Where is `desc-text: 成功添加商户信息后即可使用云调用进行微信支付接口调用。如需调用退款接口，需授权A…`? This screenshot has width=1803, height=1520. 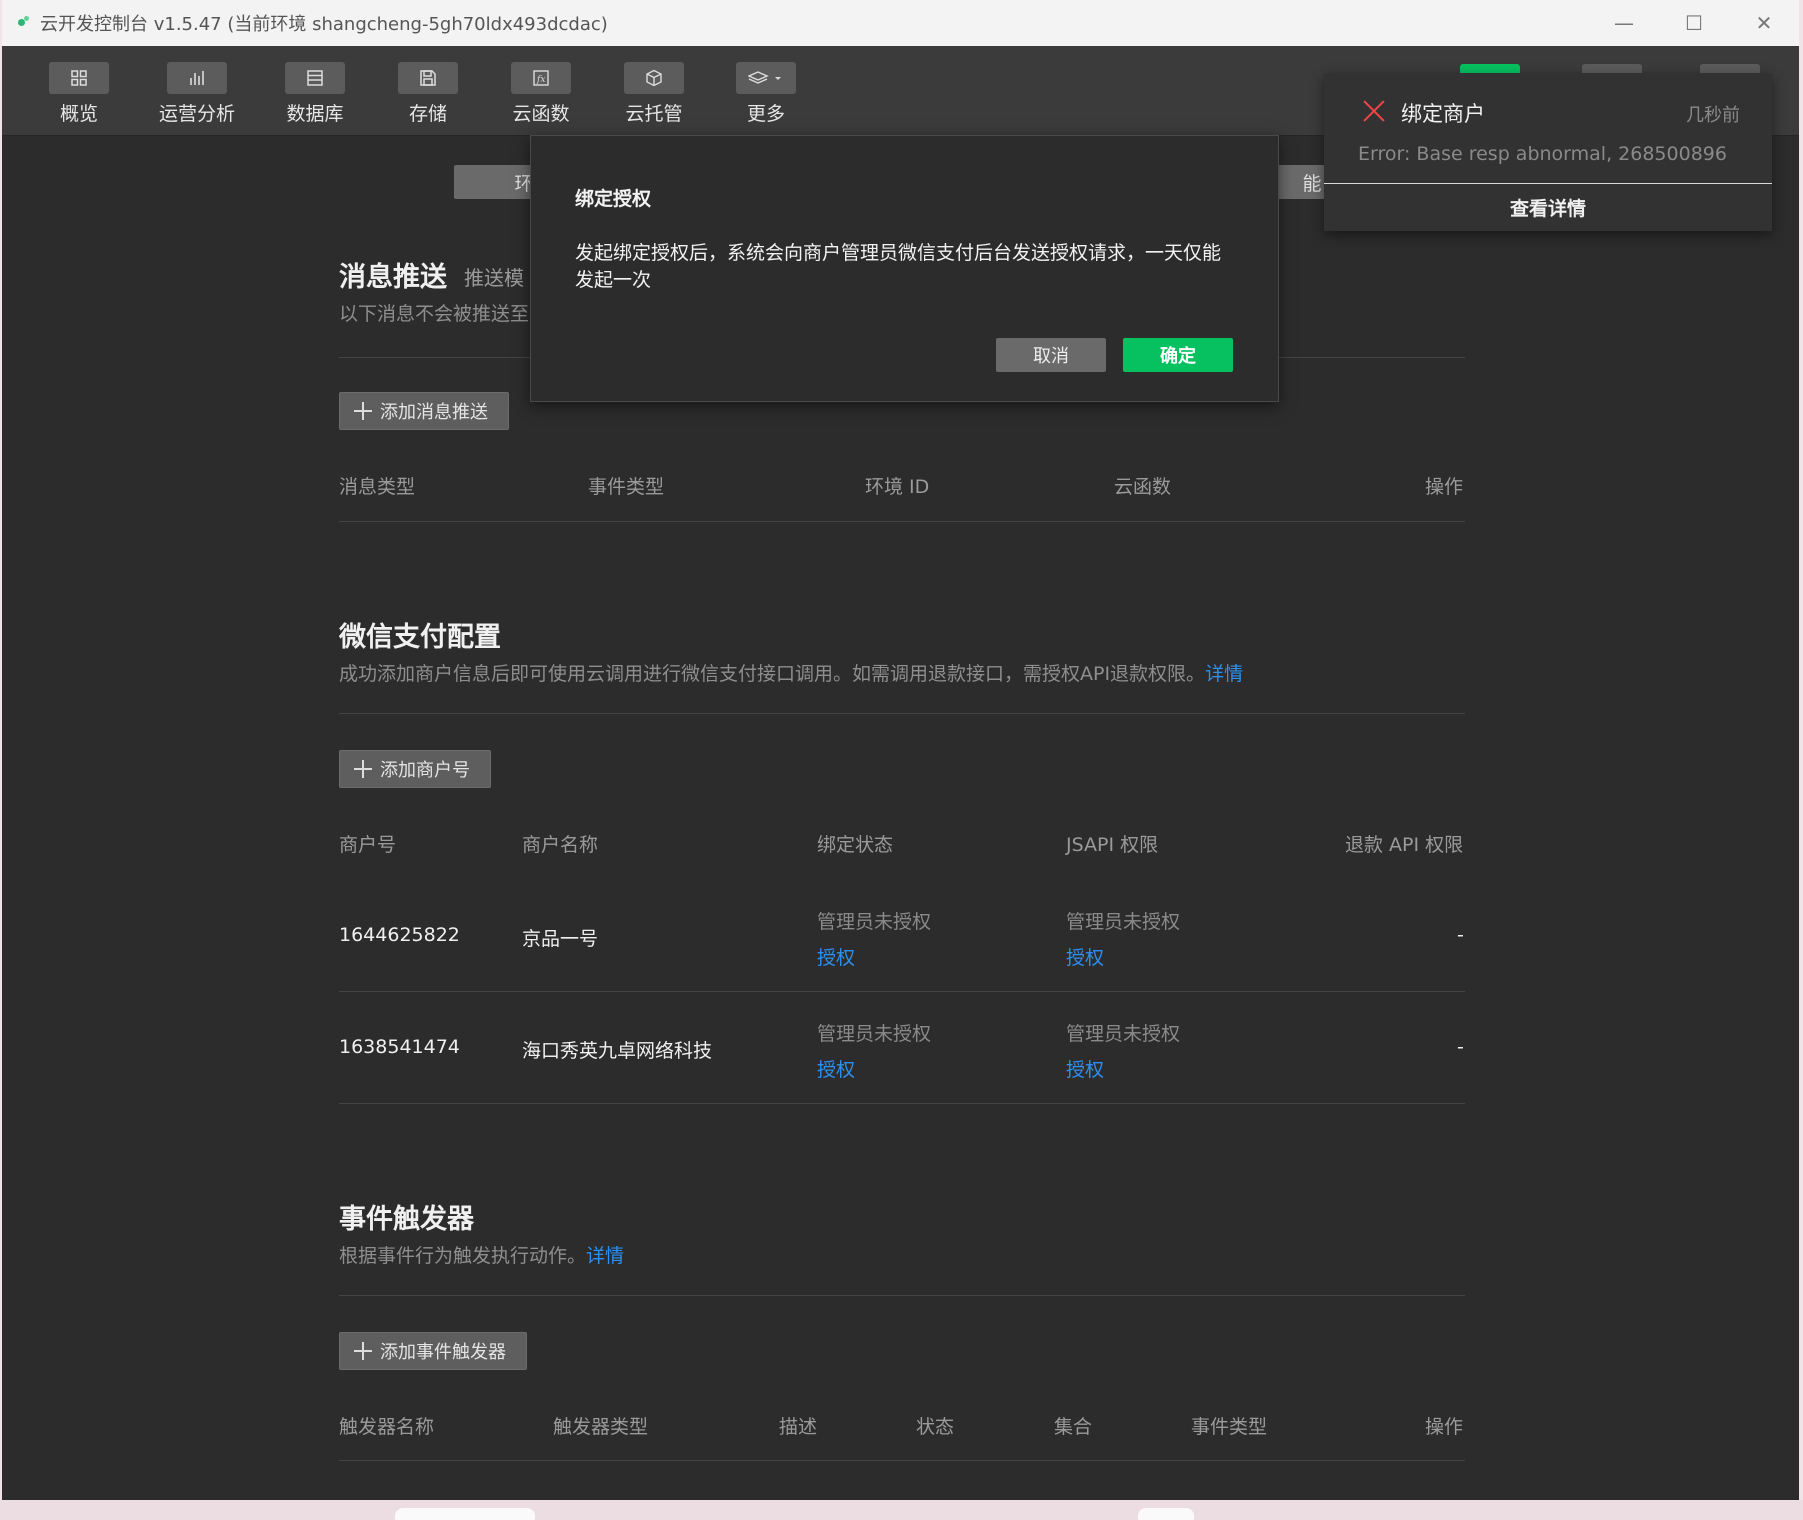
desc-text: 成功添加商户信息后即可使用云调用进行微信支付接口调用。如需调用退款接口，需授权A… is located at coordinates (772, 674).